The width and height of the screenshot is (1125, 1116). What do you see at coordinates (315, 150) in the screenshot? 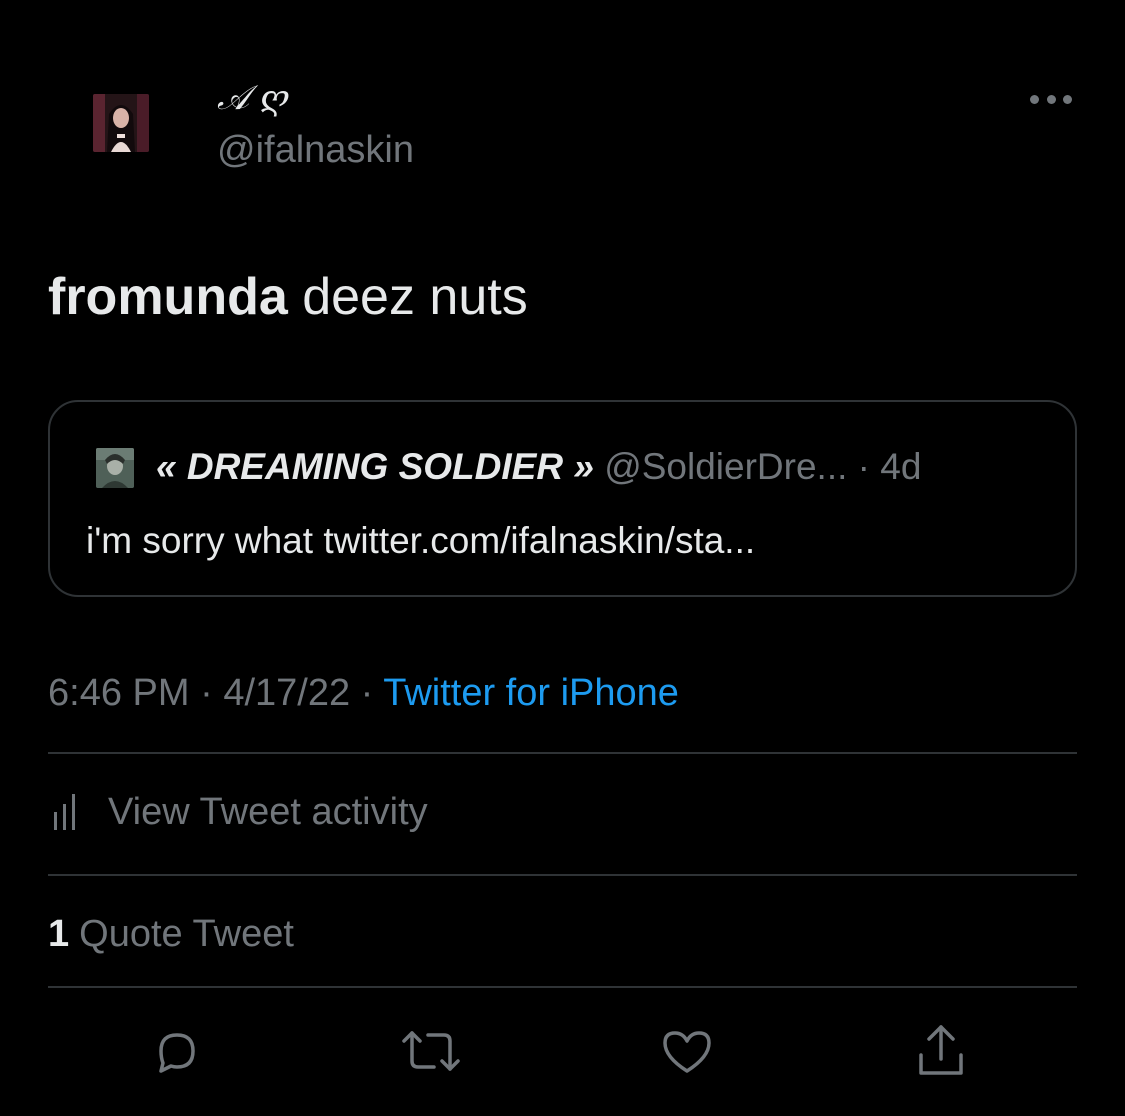
I see `author-handle: @ifalnaskin` at bounding box center [315, 150].